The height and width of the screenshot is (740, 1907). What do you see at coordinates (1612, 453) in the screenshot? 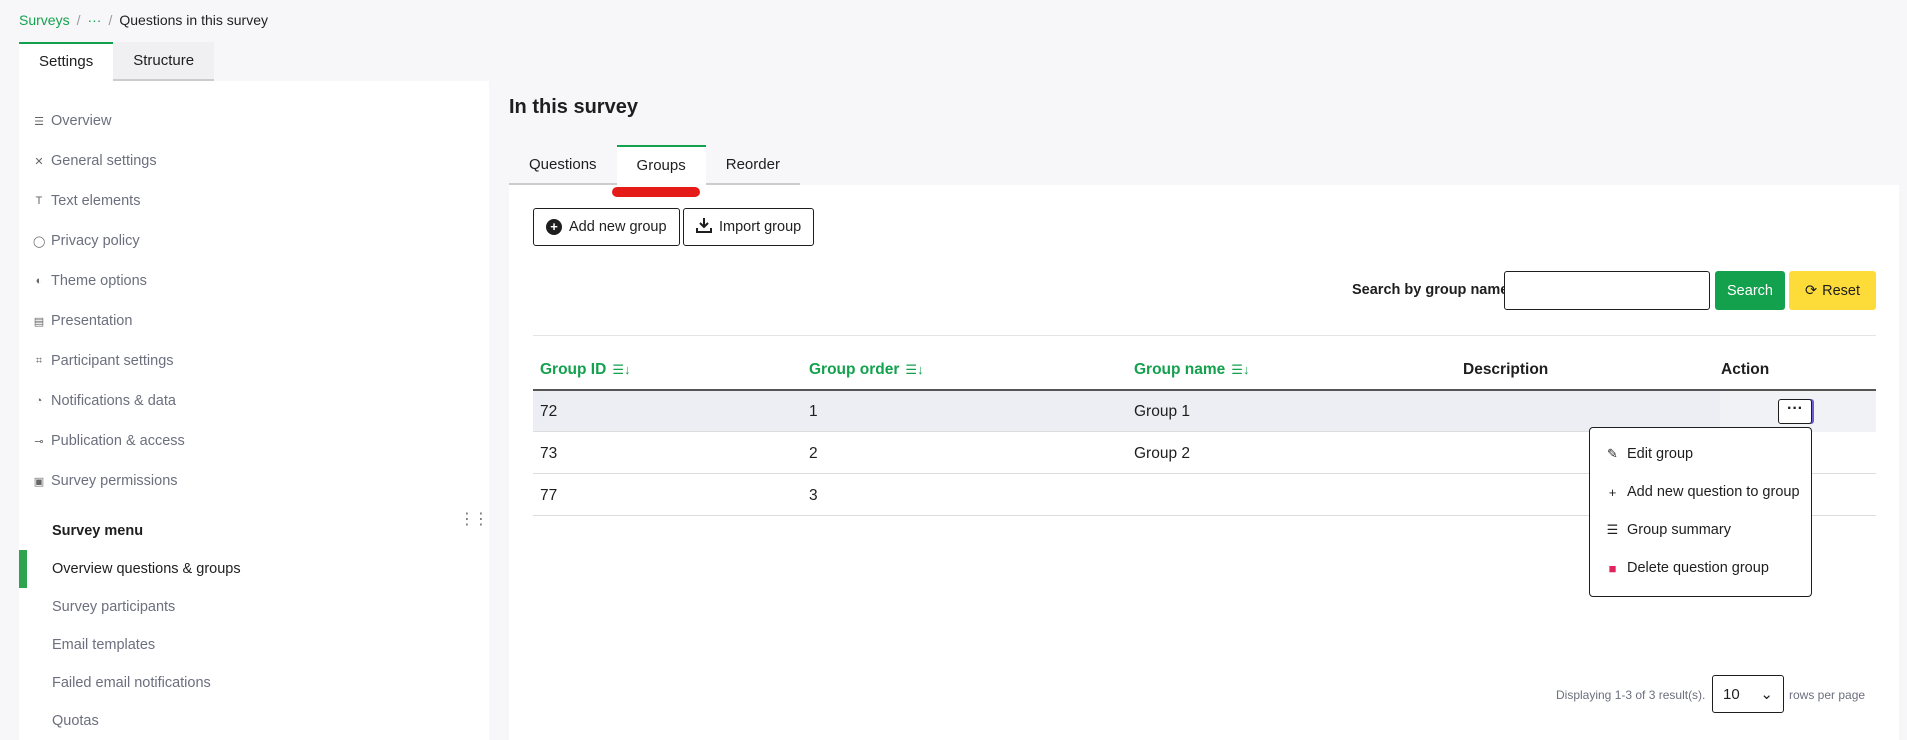
I see `pencil-icon: ✎` at bounding box center [1612, 453].